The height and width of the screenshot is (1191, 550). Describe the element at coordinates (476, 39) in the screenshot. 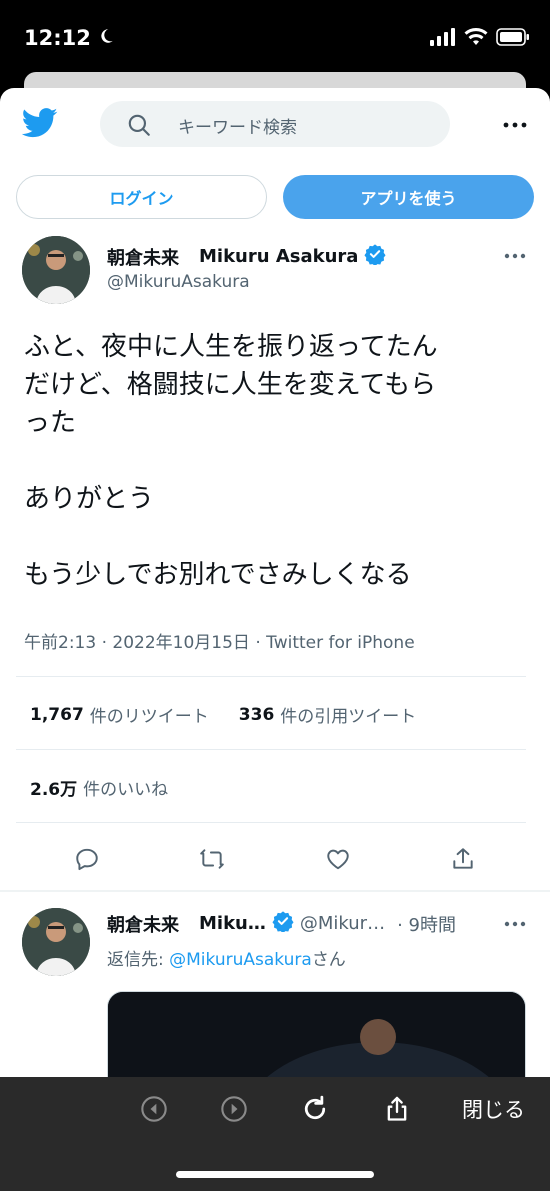

I see `wifi-icon` at that location.